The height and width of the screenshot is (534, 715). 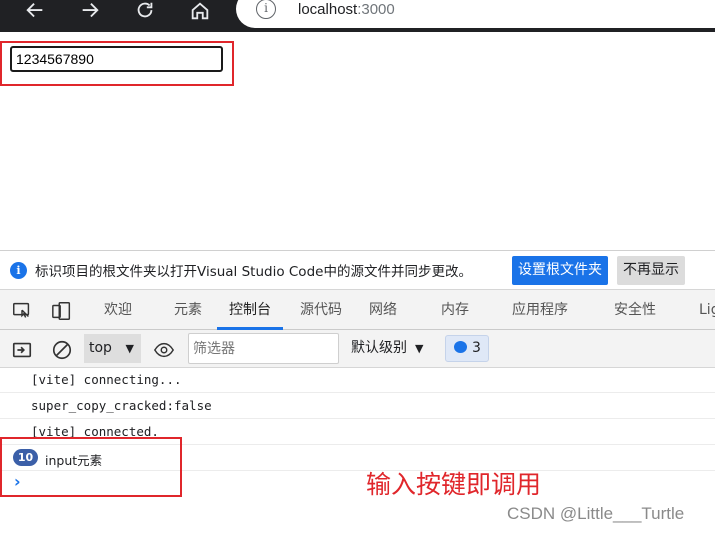 I want to click on chat-bubble-icon, so click(x=460, y=347).